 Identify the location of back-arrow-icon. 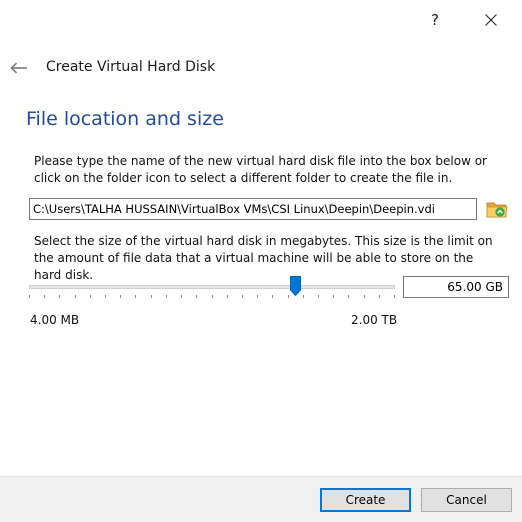
(18, 68).